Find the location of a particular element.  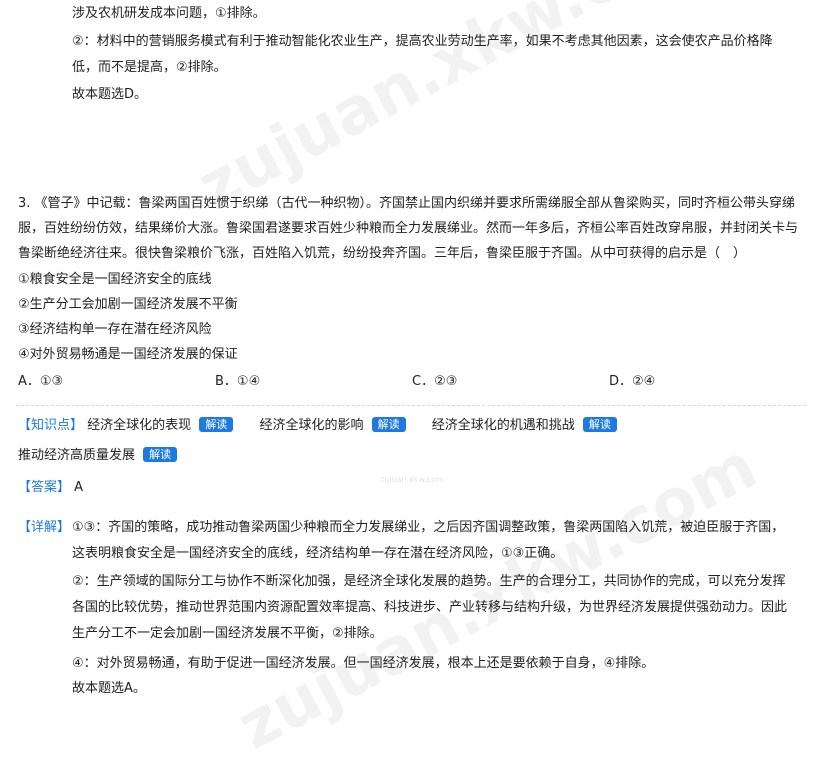

detail-line: 生产分工不一定会加剧一国经济发展不平衡，②排除。 is located at coordinates (227, 633).